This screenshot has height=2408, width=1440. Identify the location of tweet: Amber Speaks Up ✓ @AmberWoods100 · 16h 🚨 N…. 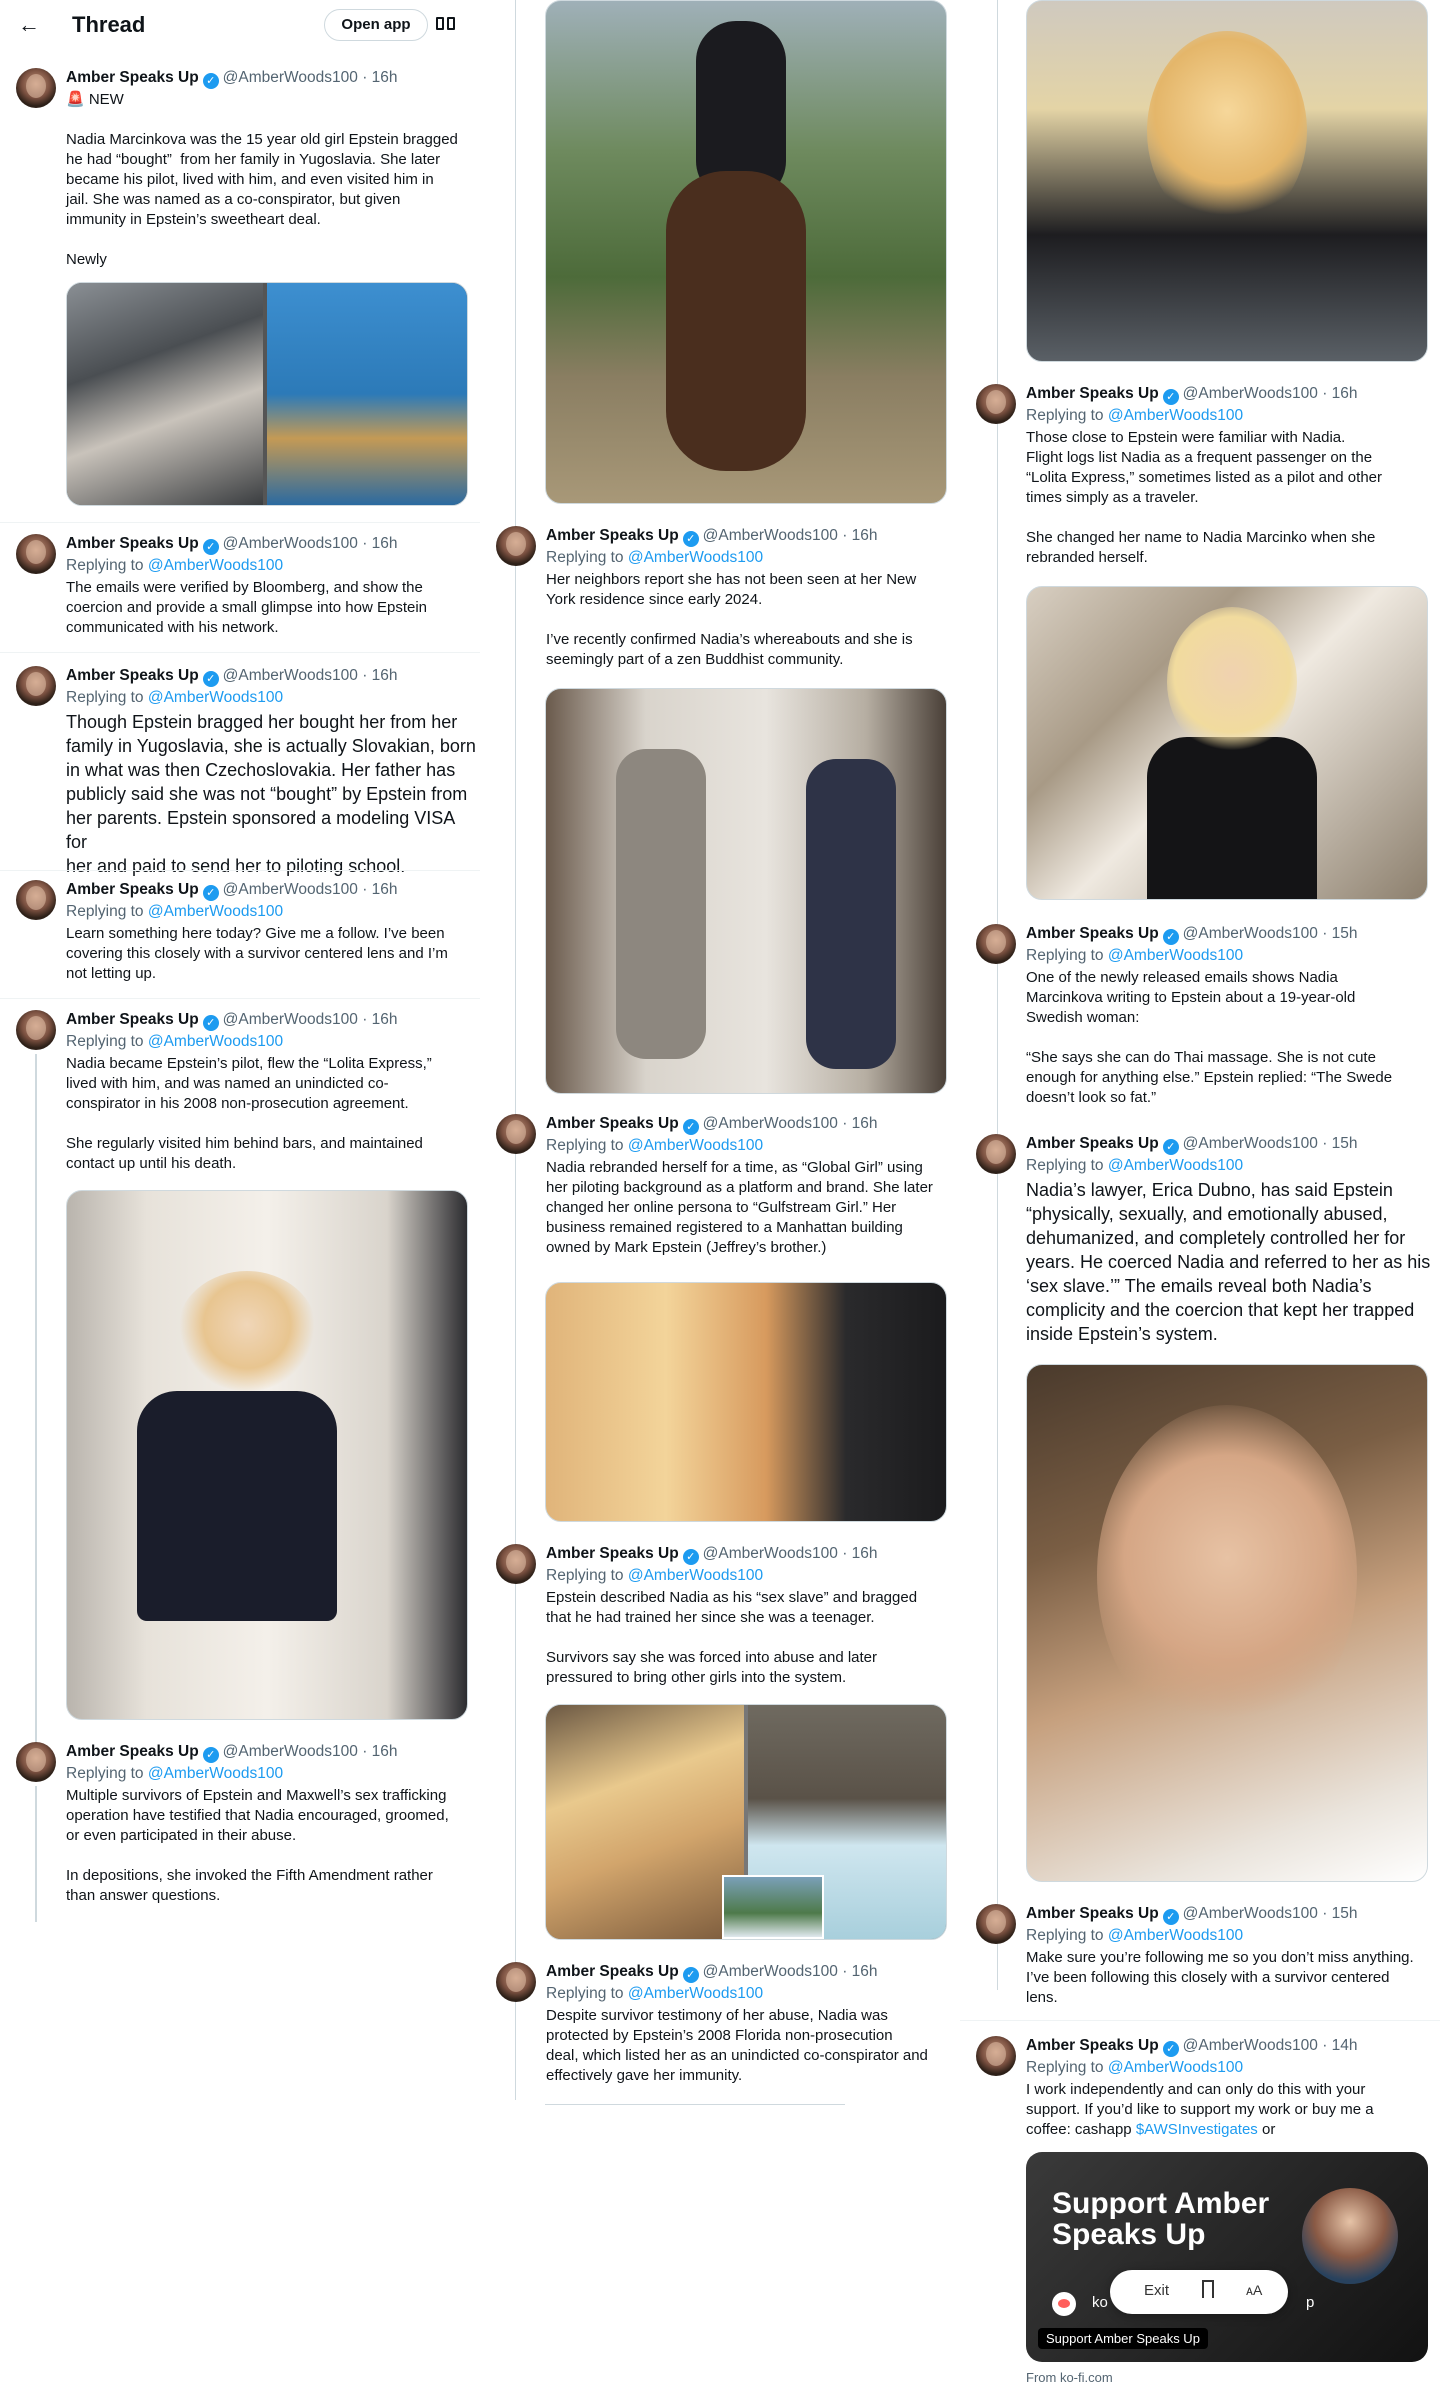
(248, 298).